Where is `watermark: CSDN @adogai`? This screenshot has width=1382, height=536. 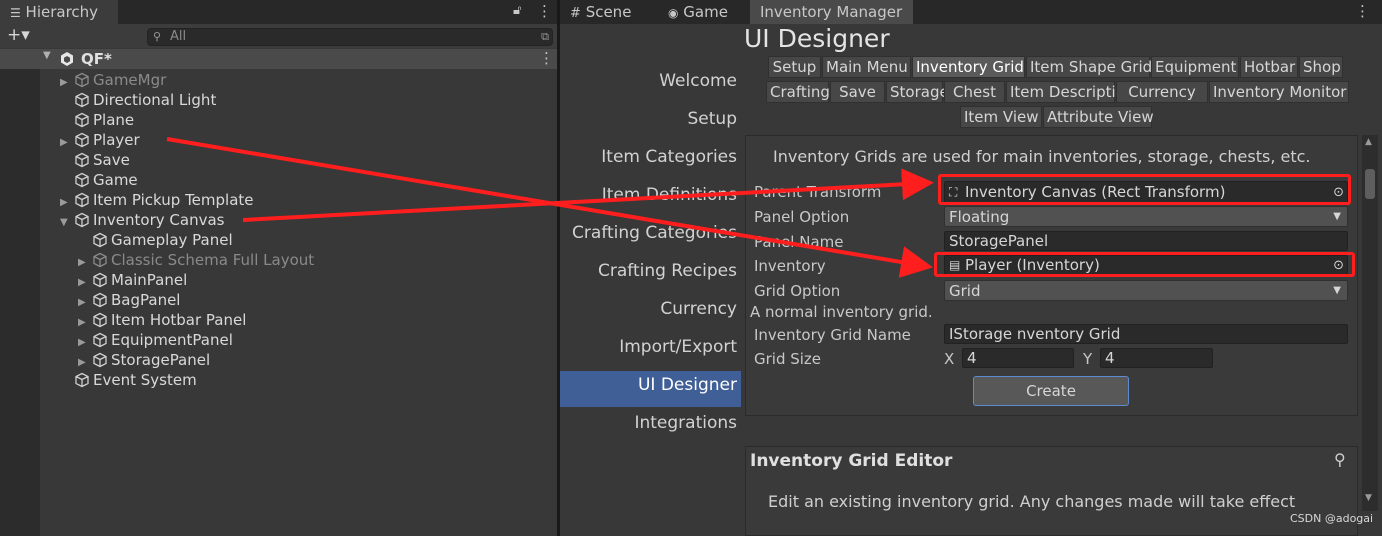 watermark: CSDN @adogai is located at coordinates (1332, 518).